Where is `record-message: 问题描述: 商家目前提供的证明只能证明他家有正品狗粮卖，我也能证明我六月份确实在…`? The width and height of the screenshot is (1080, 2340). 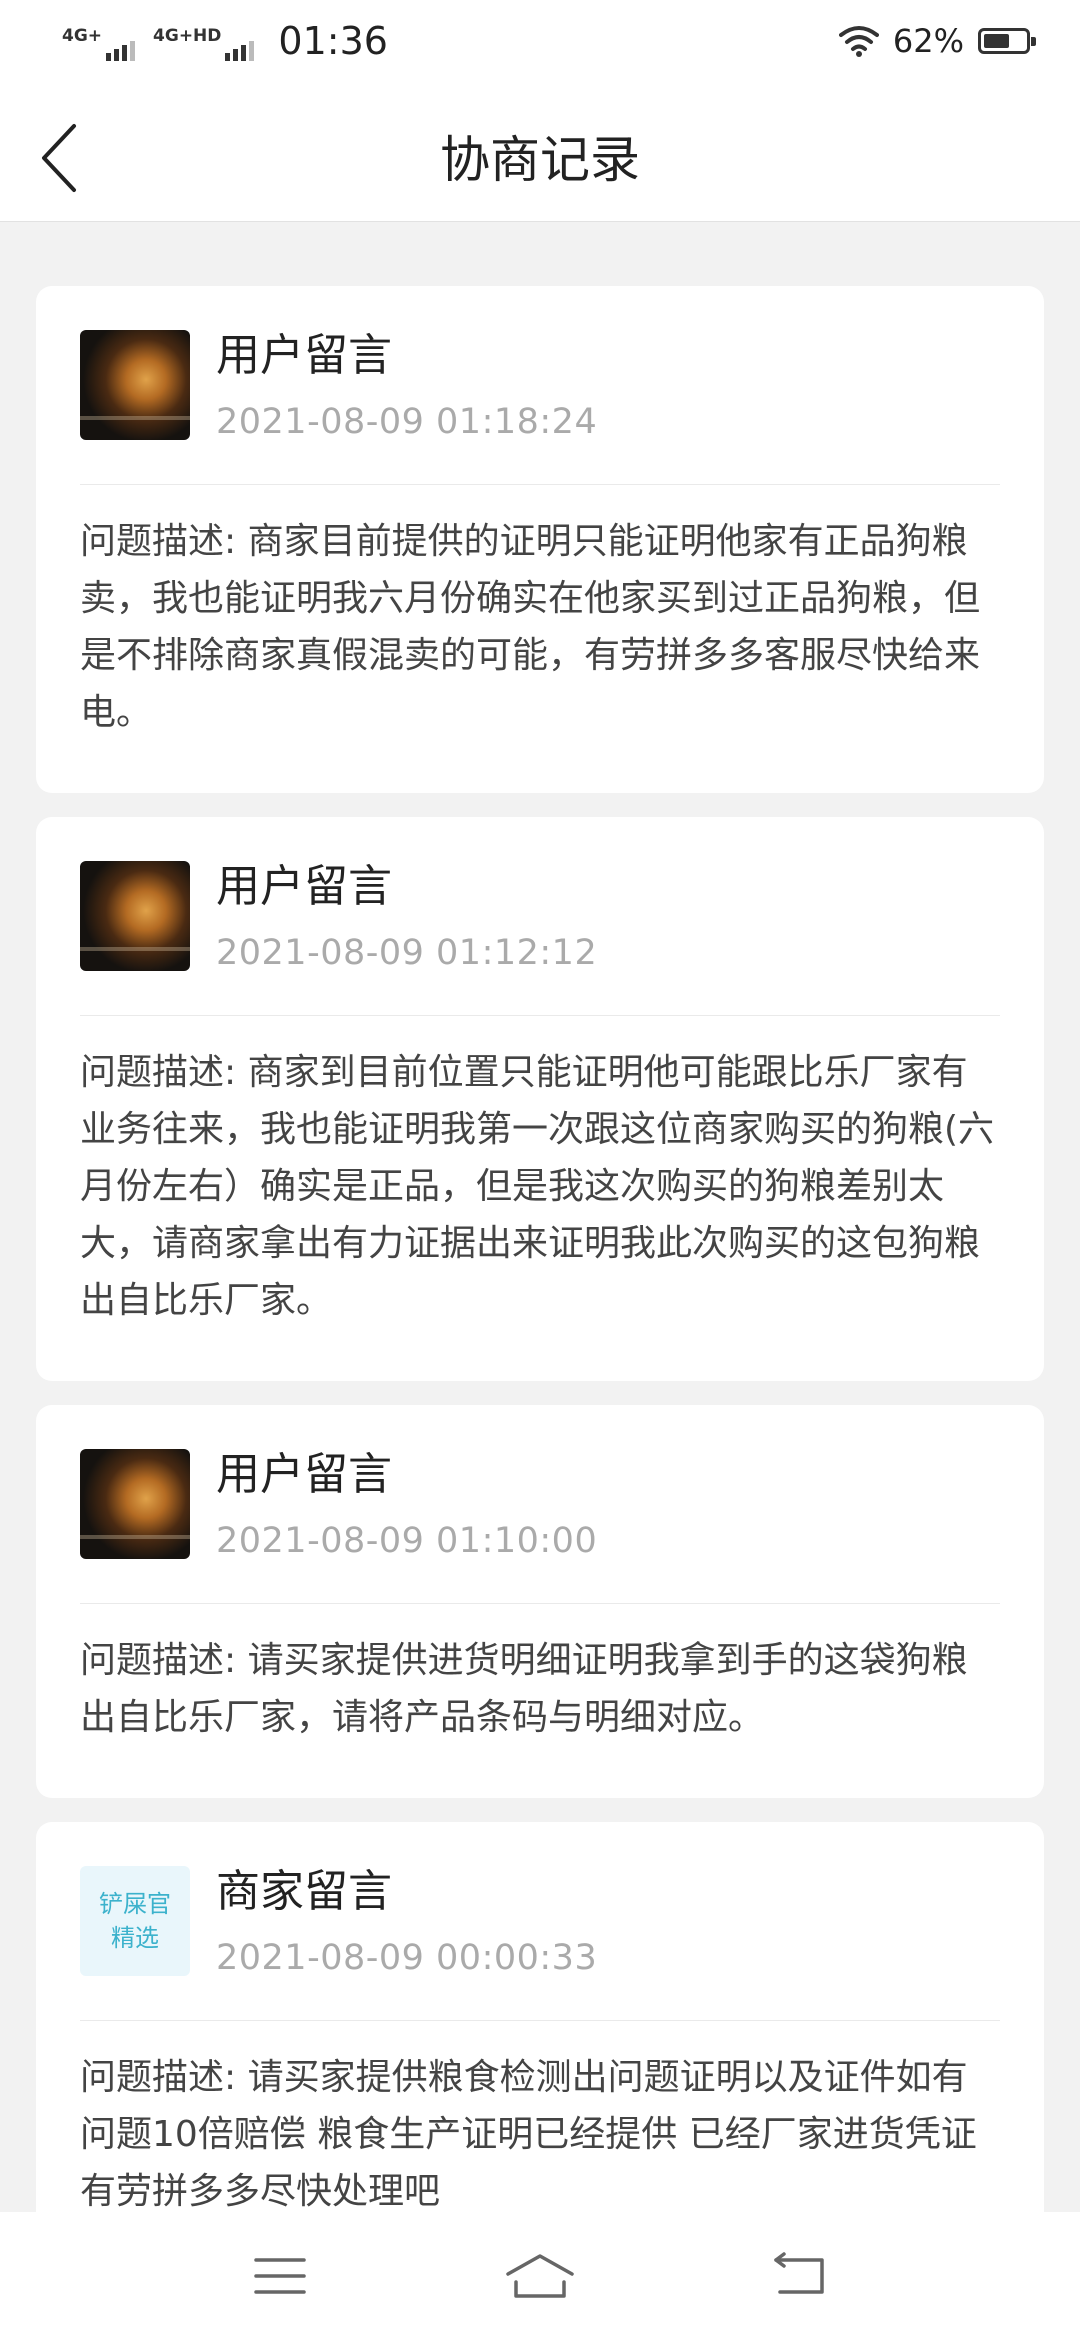
record-message: 问题描述: 商家目前提供的证明只能证明他家有正品狗粮卖，我也能证明我六月份确实在… is located at coordinates (530, 627).